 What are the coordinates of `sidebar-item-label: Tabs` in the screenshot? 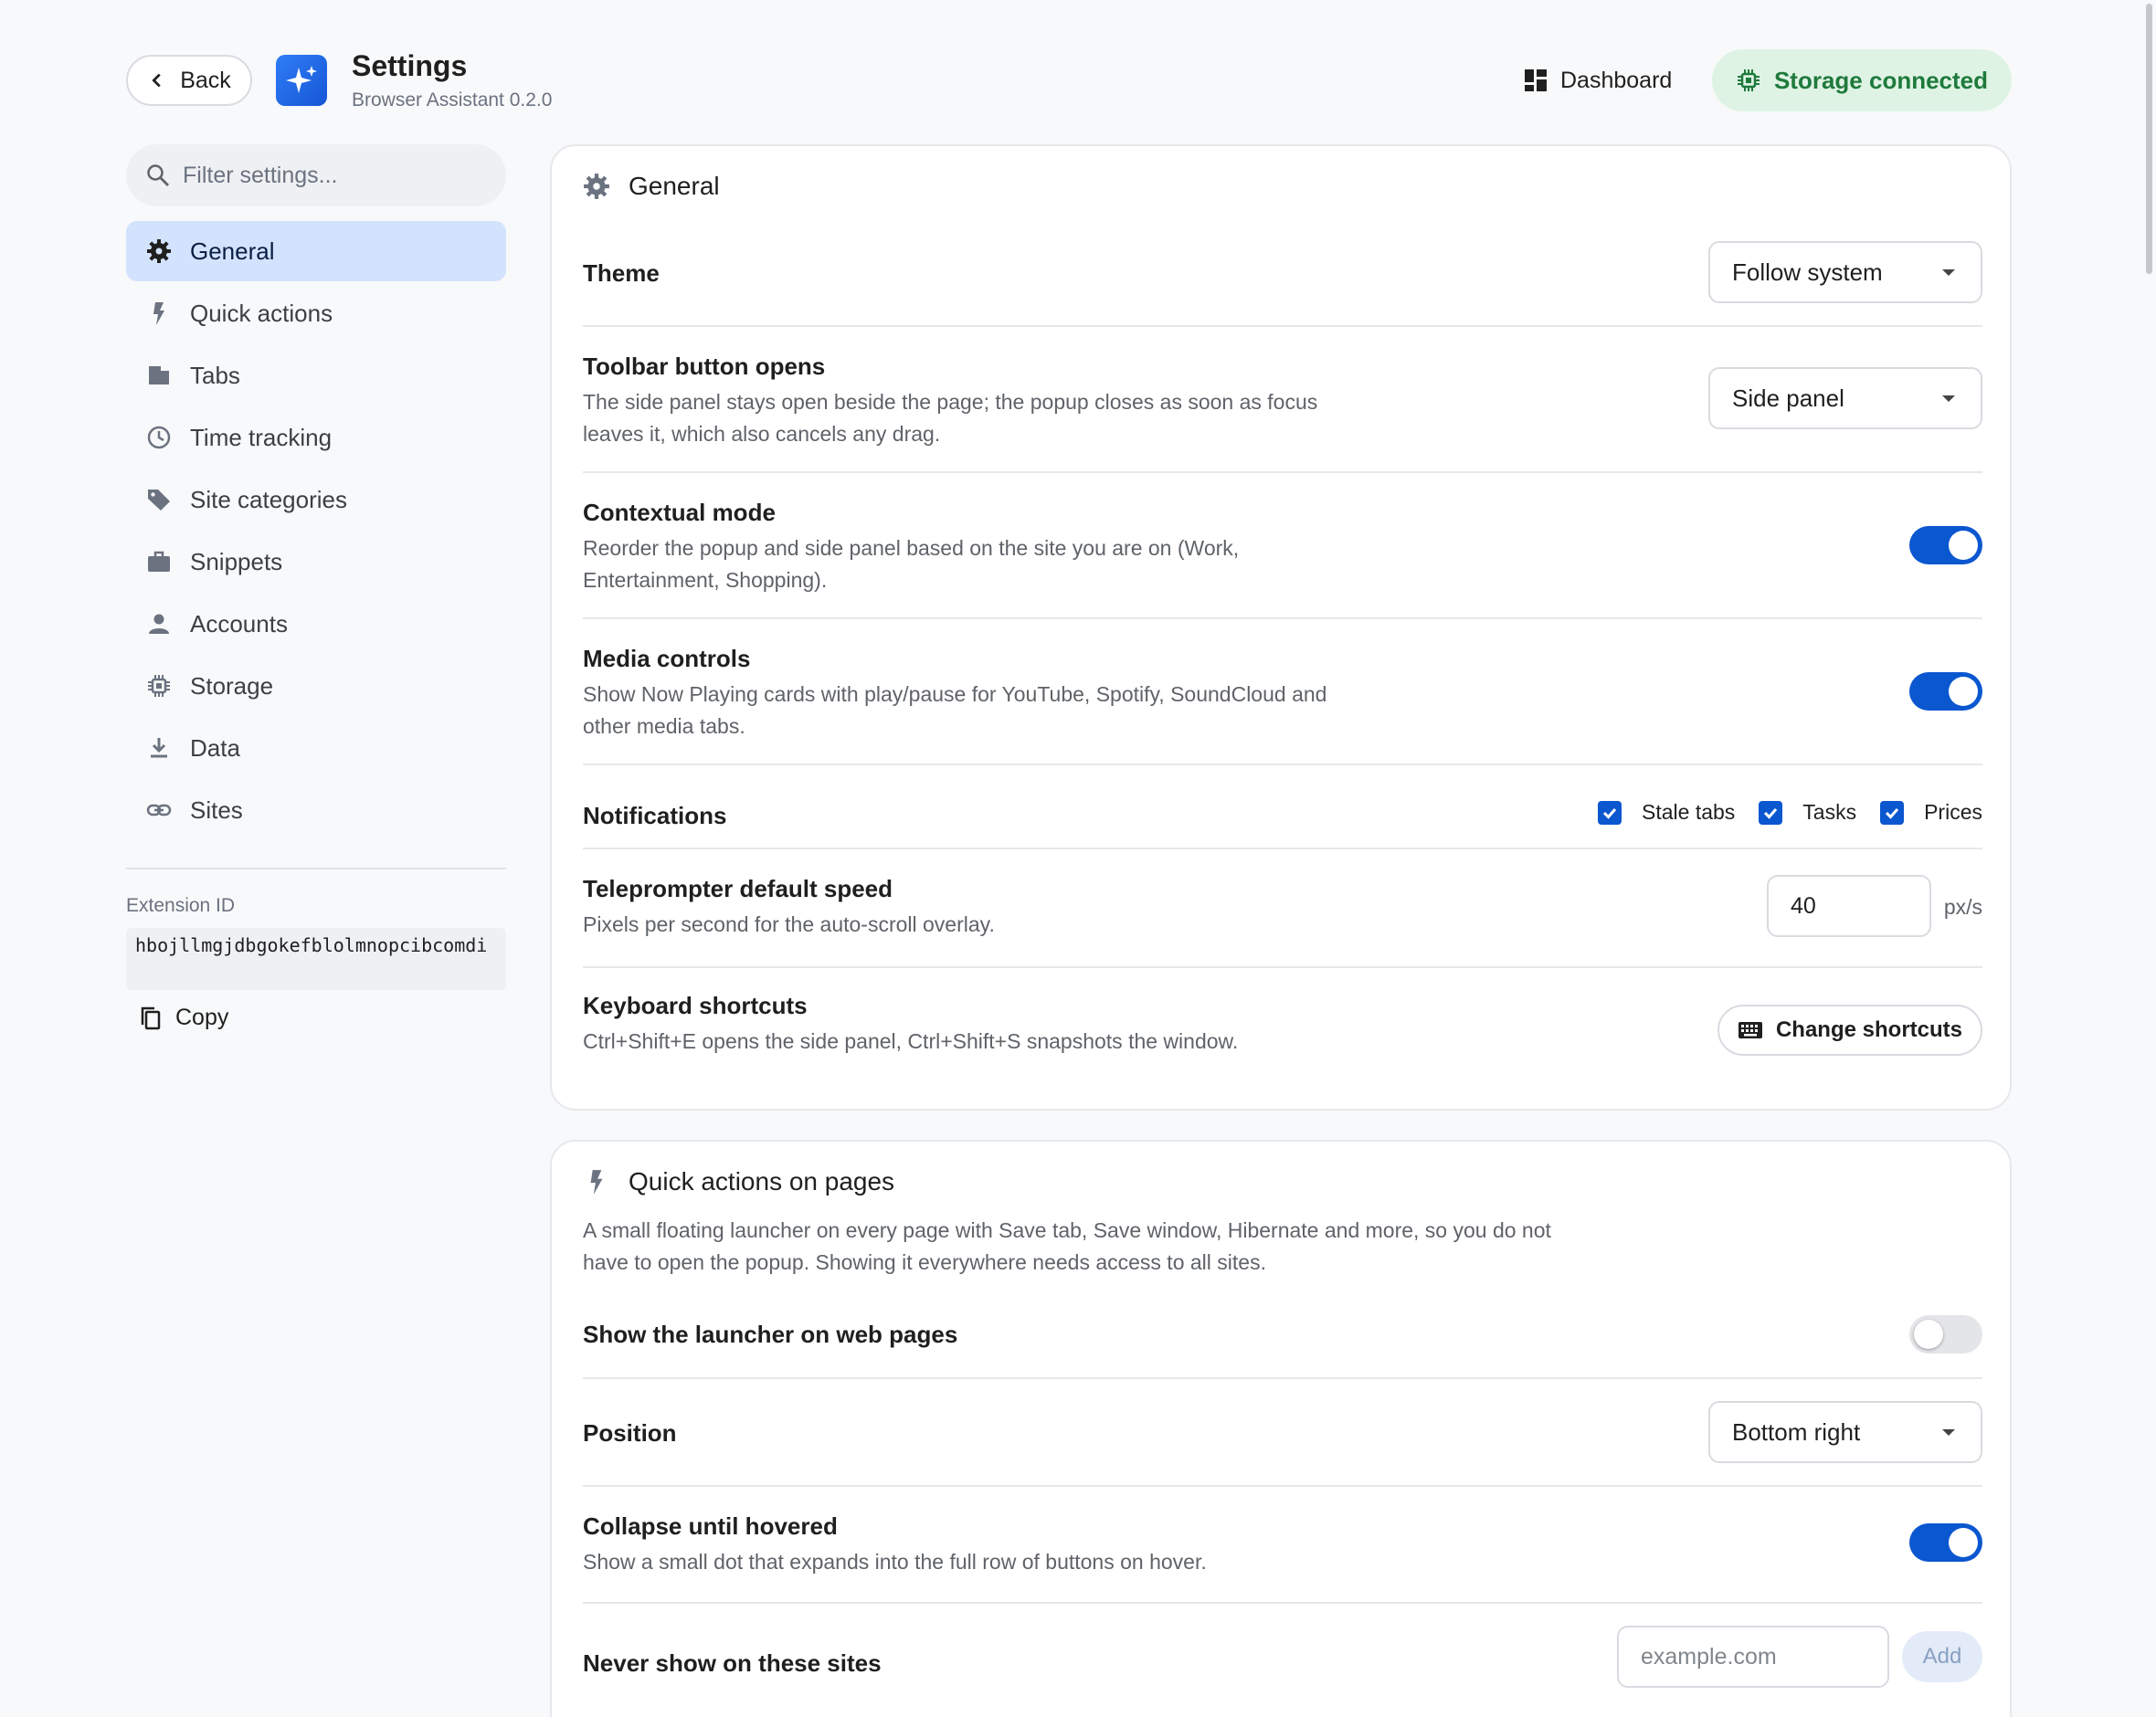 It's located at (215, 375).